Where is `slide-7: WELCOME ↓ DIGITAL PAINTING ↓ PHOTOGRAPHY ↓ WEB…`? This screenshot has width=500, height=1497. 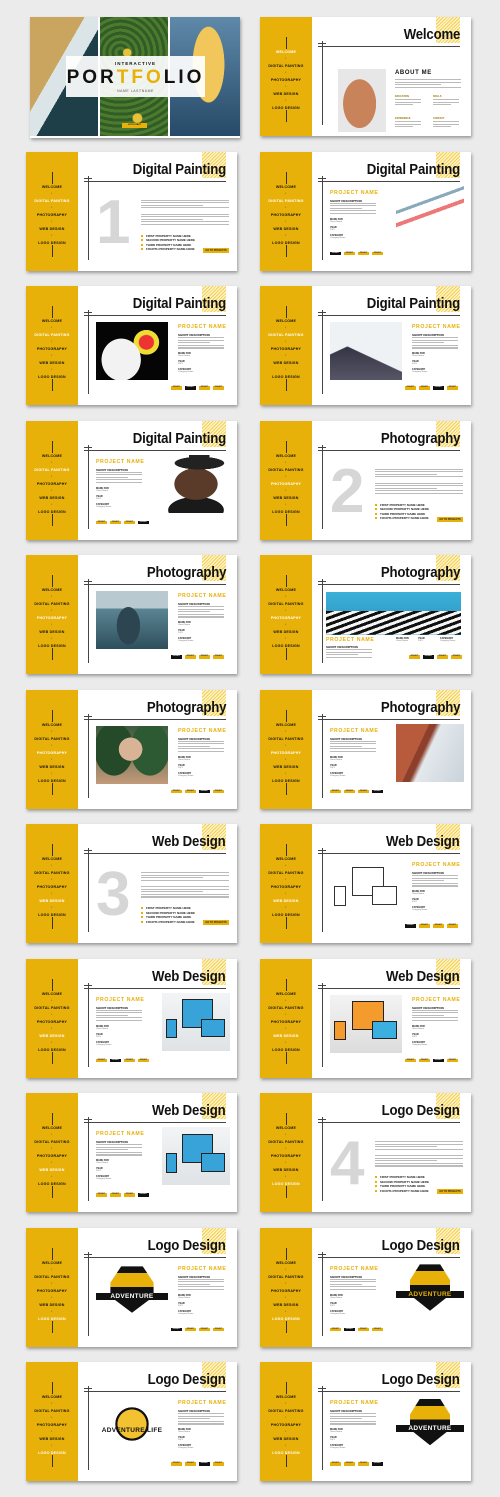
slide-7: WELCOME ↓ DIGITAL PAINTING ↓ PHOTOGRAPHY ↓ WEB… is located at coordinates (131, 480).